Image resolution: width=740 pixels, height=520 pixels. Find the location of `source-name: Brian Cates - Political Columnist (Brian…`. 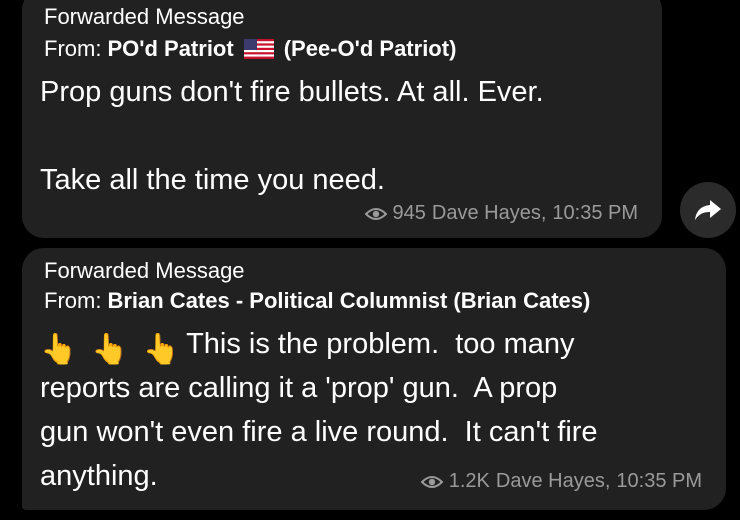

source-name: Brian Cates - Political Columnist (Brian… is located at coordinates (348, 301).